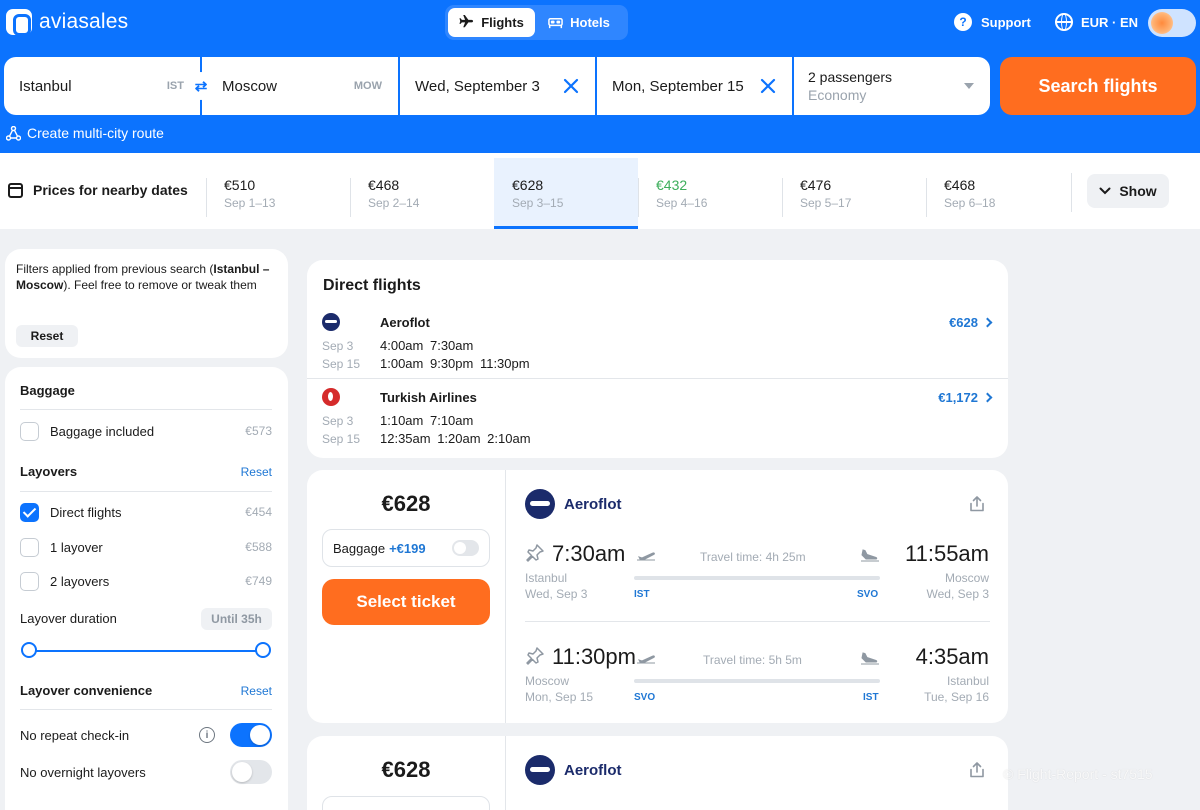 This screenshot has height=810, width=1200. Describe the element at coordinates (426, 420) in the screenshot. I see `outbound-times: 1:10am 7:10am` at that location.